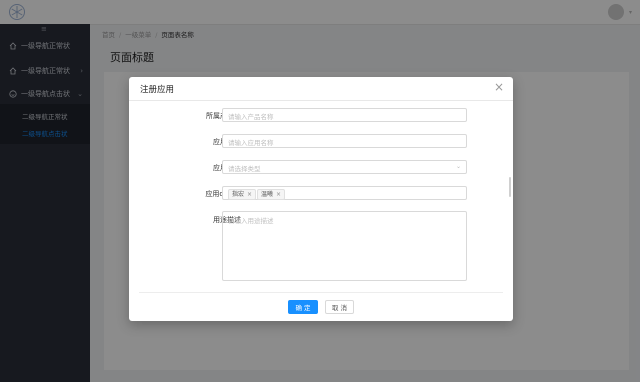  What do you see at coordinates (251, 143) in the screenshot?
I see `placeholder-text: 请输入应用名称` at bounding box center [251, 143].